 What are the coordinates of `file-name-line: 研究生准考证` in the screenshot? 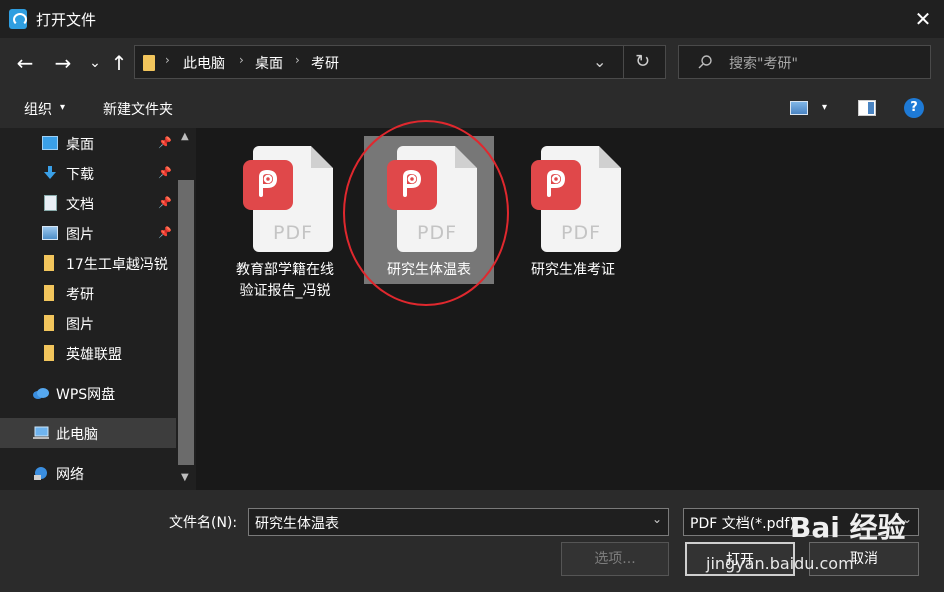 It's located at (573, 270).